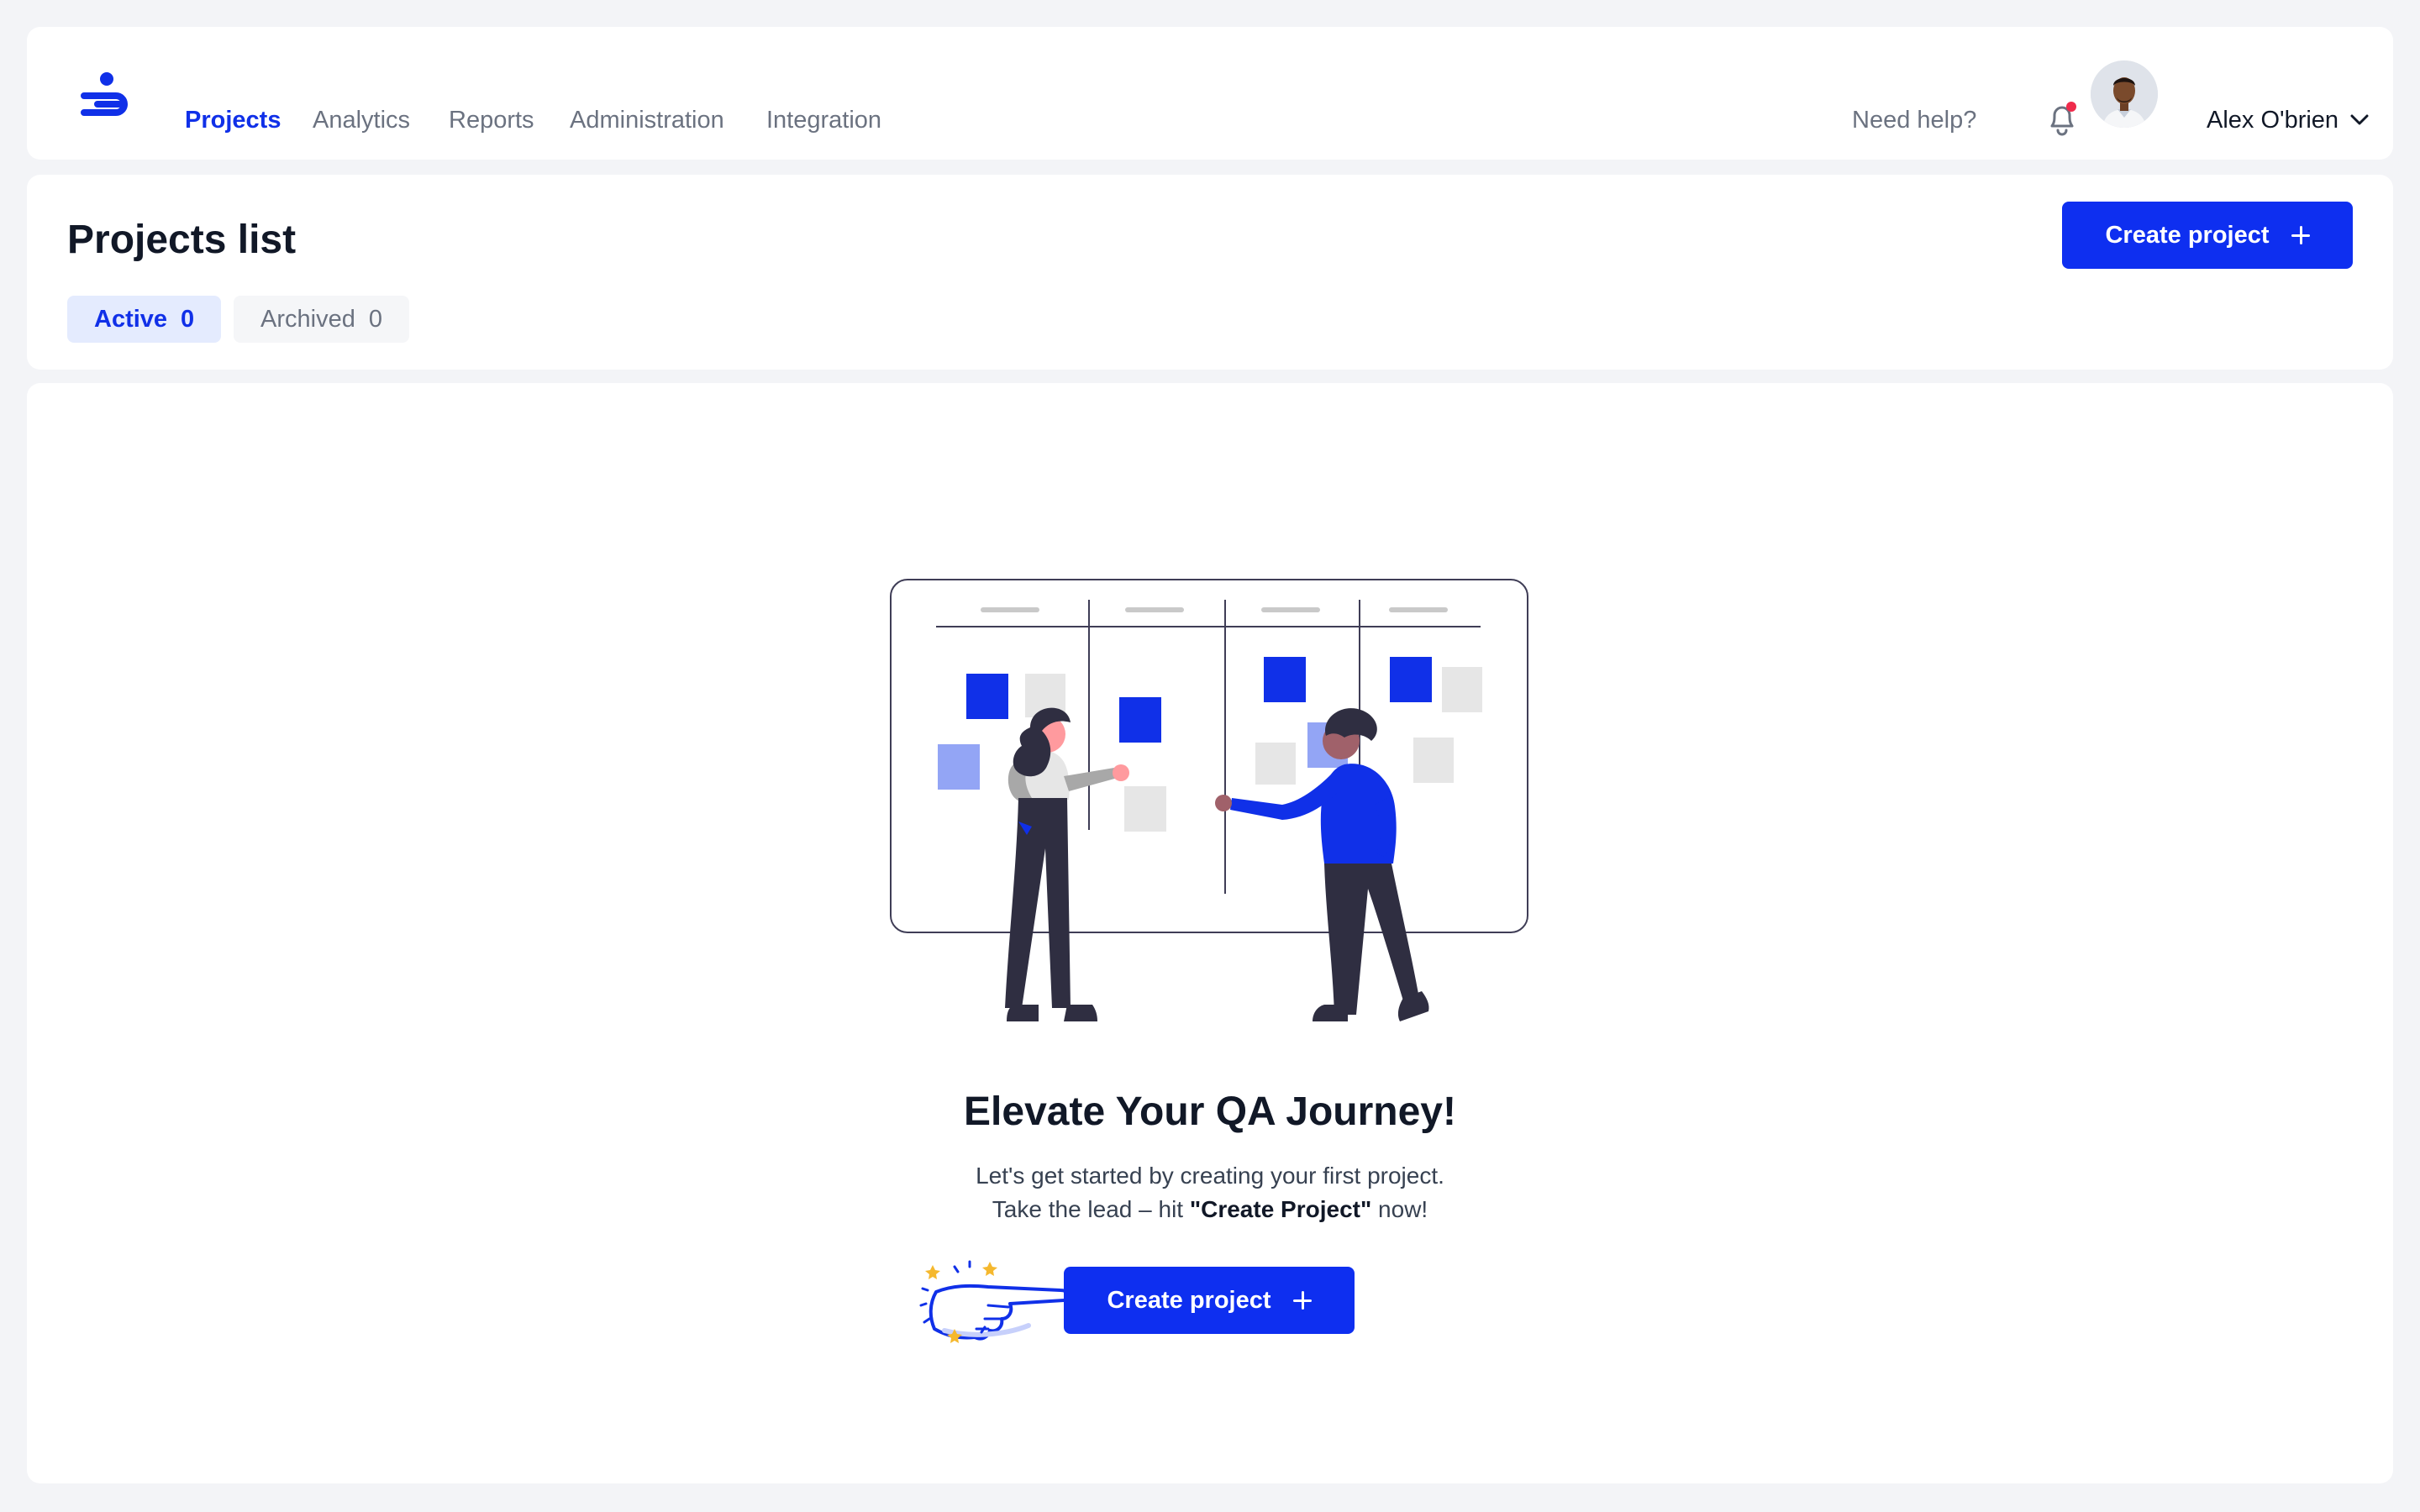  I want to click on need-help-link: Need help?, so click(1914, 120).